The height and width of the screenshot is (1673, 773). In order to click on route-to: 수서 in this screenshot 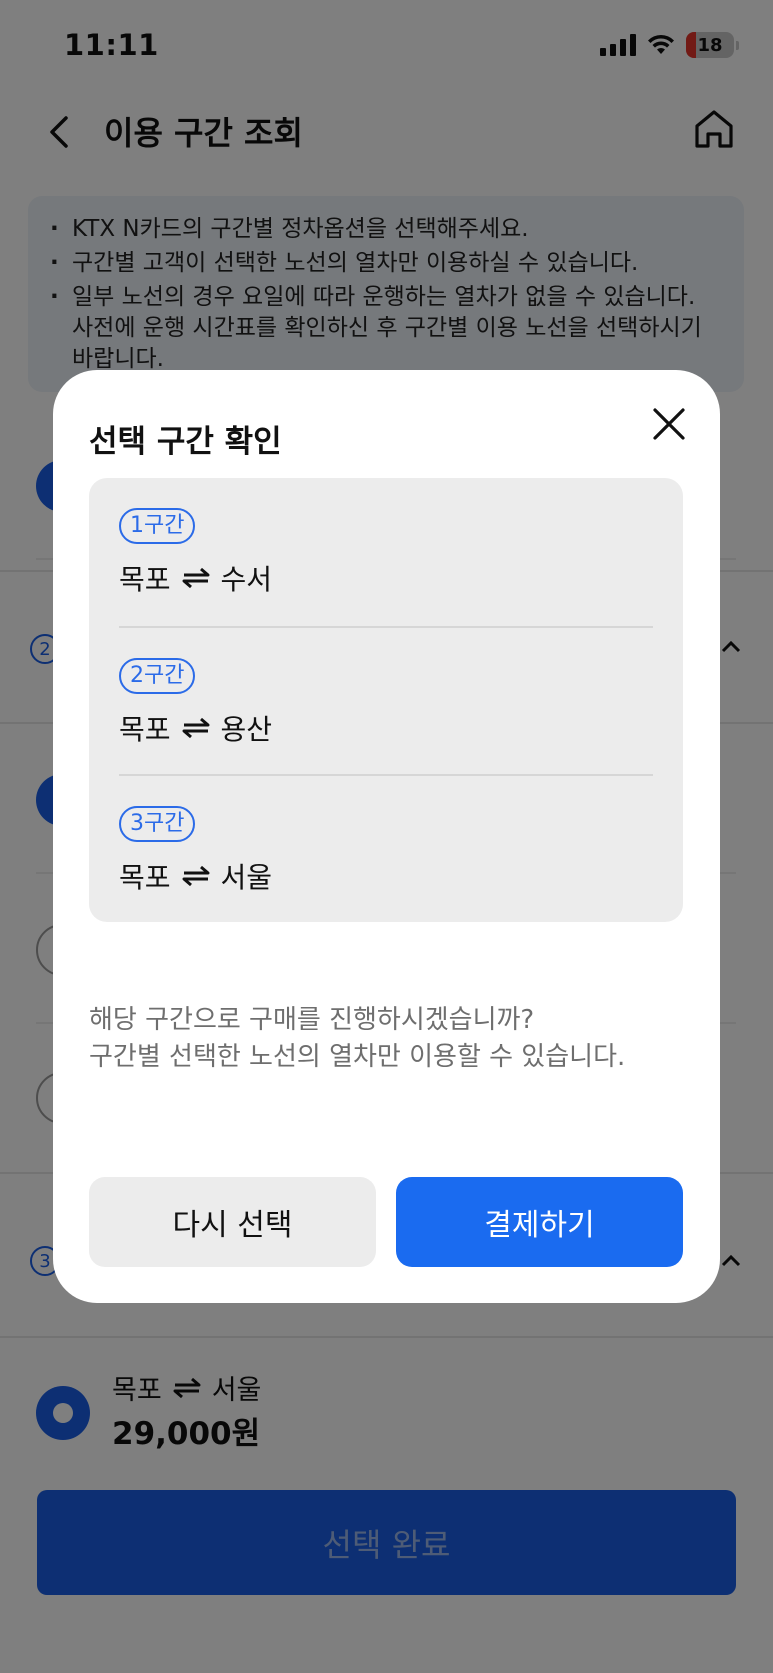, I will do `click(246, 579)`.